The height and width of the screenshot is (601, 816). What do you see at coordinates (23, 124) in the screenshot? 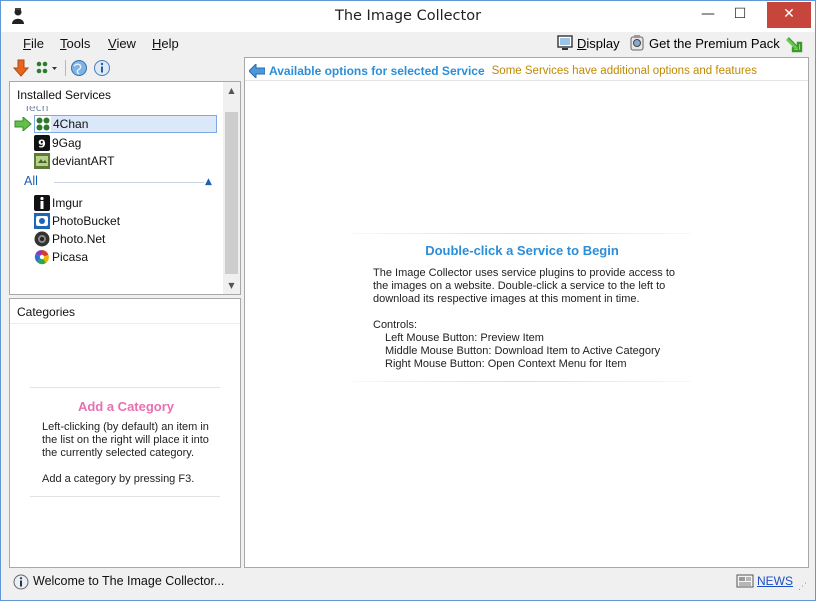
I see `selected-arrow-icon` at bounding box center [23, 124].